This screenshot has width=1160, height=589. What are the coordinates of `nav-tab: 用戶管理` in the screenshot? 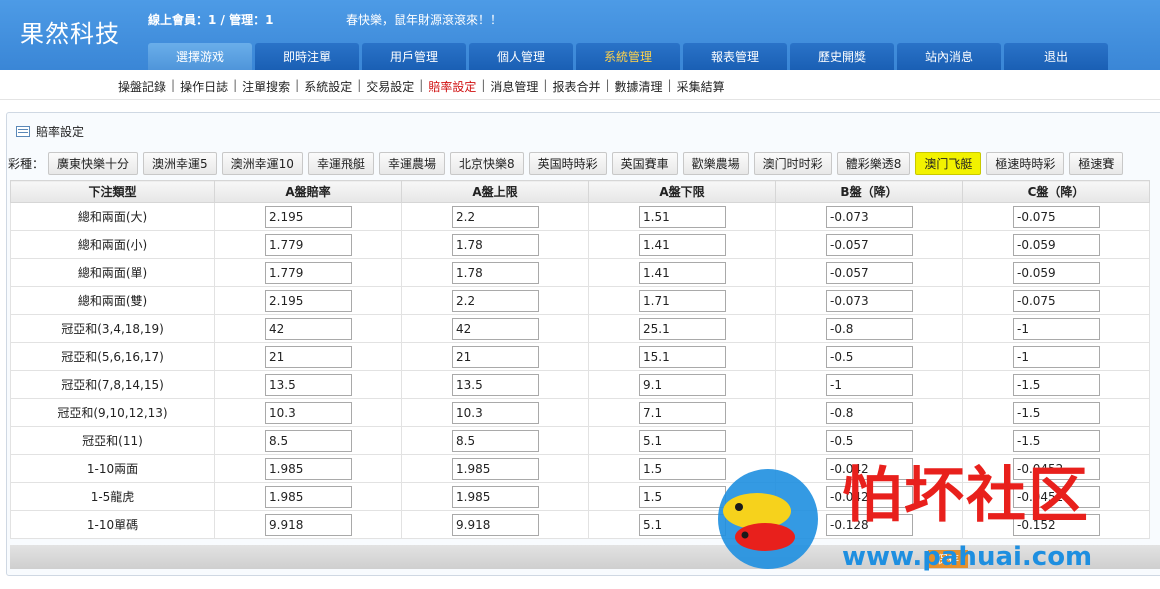 It's located at (414, 56).